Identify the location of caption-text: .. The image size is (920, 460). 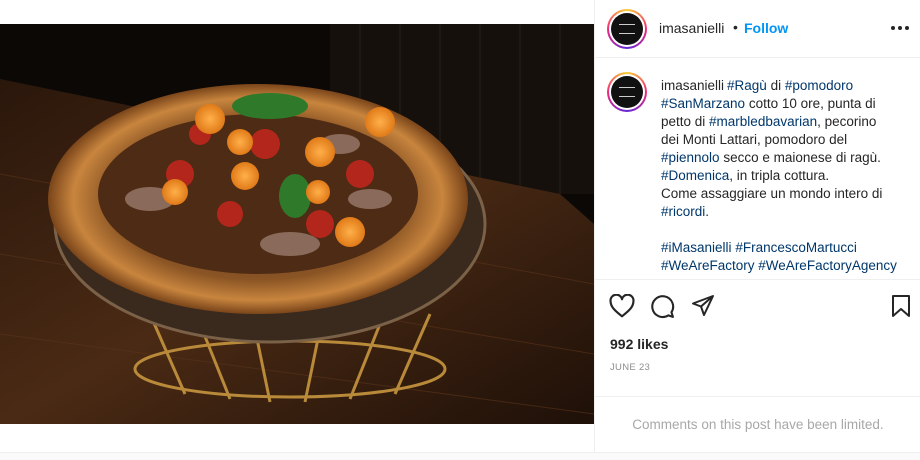
(707, 211).